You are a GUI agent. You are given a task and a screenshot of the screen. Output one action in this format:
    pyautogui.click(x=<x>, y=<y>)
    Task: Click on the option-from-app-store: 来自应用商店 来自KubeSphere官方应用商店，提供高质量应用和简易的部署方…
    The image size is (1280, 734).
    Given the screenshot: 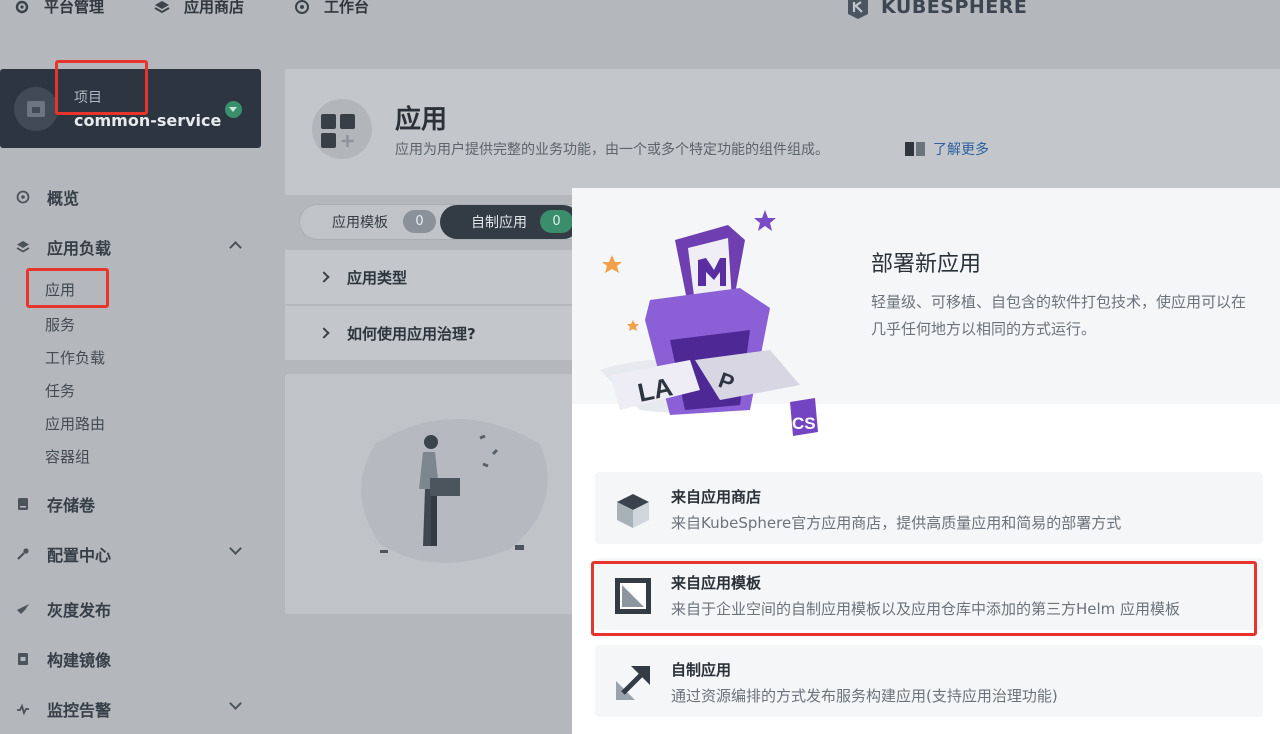 What is the action you would take?
    pyautogui.click(x=929, y=508)
    